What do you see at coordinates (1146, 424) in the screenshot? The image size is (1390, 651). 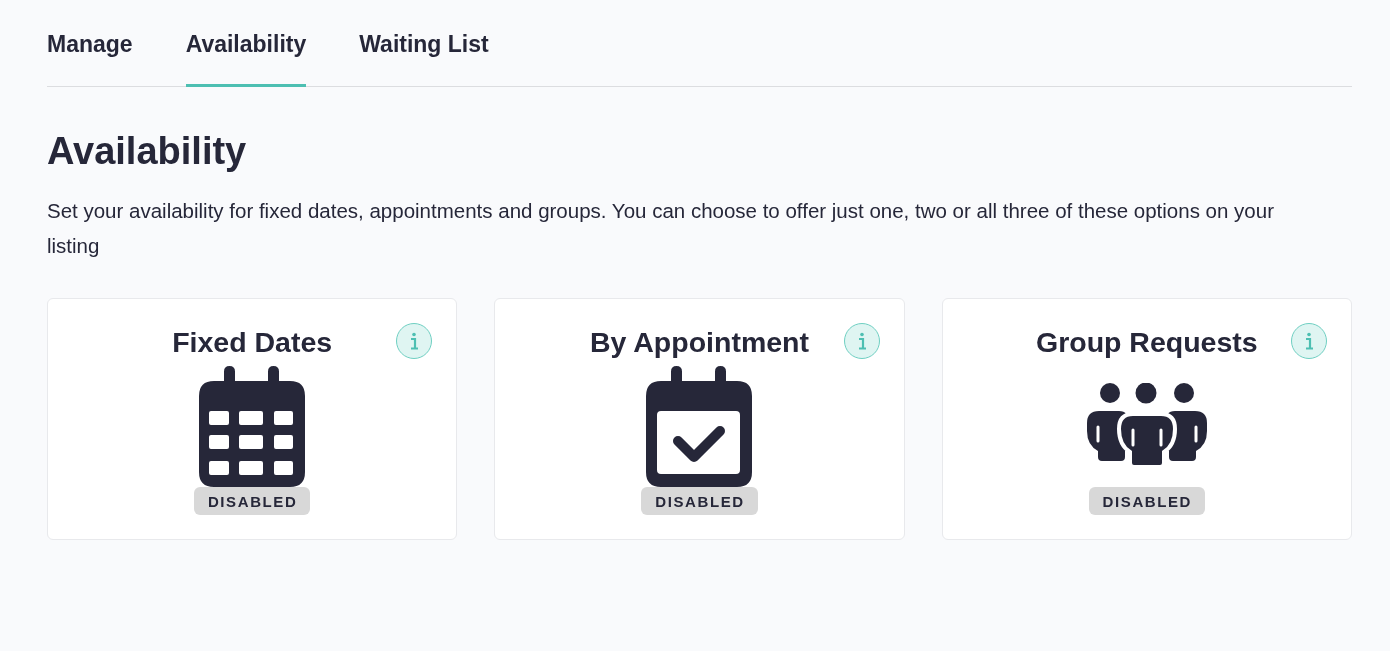 I see `people-icon` at bounding box center [1146, 424].